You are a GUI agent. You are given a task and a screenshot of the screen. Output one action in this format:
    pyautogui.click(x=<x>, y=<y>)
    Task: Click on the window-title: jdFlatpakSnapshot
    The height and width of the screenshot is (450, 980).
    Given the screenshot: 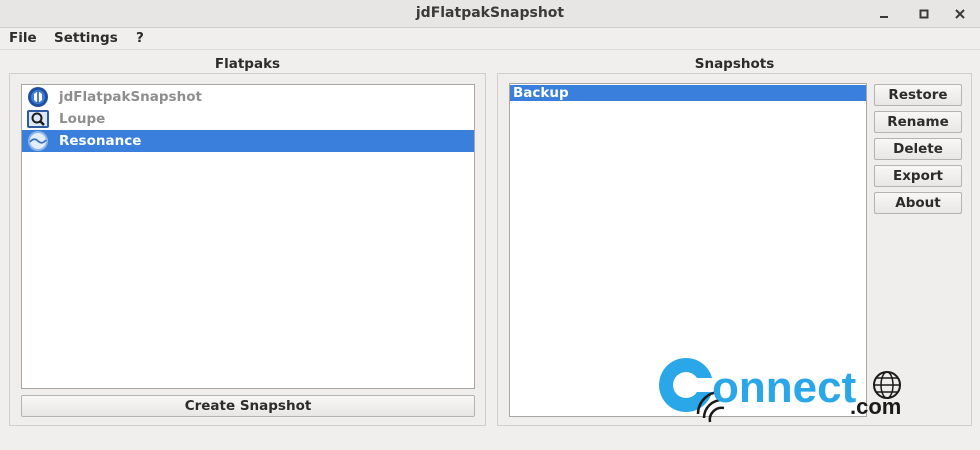 What is the action you would take?
    pyautogui.click(x=490, y=13)
    